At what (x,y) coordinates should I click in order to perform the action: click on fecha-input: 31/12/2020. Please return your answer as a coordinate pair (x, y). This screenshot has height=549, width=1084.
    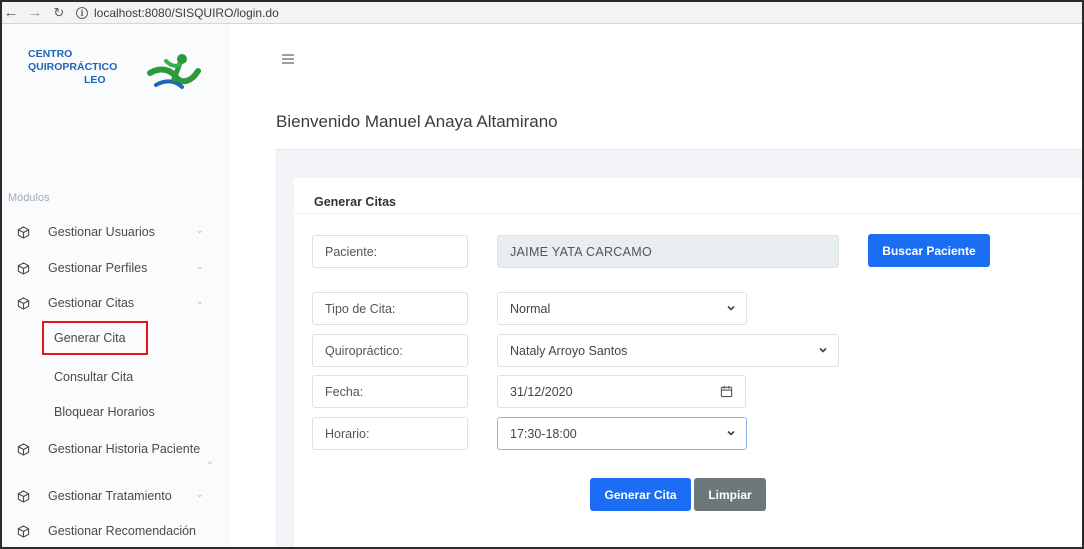
    Looking at the image, I should click on (603, 391).